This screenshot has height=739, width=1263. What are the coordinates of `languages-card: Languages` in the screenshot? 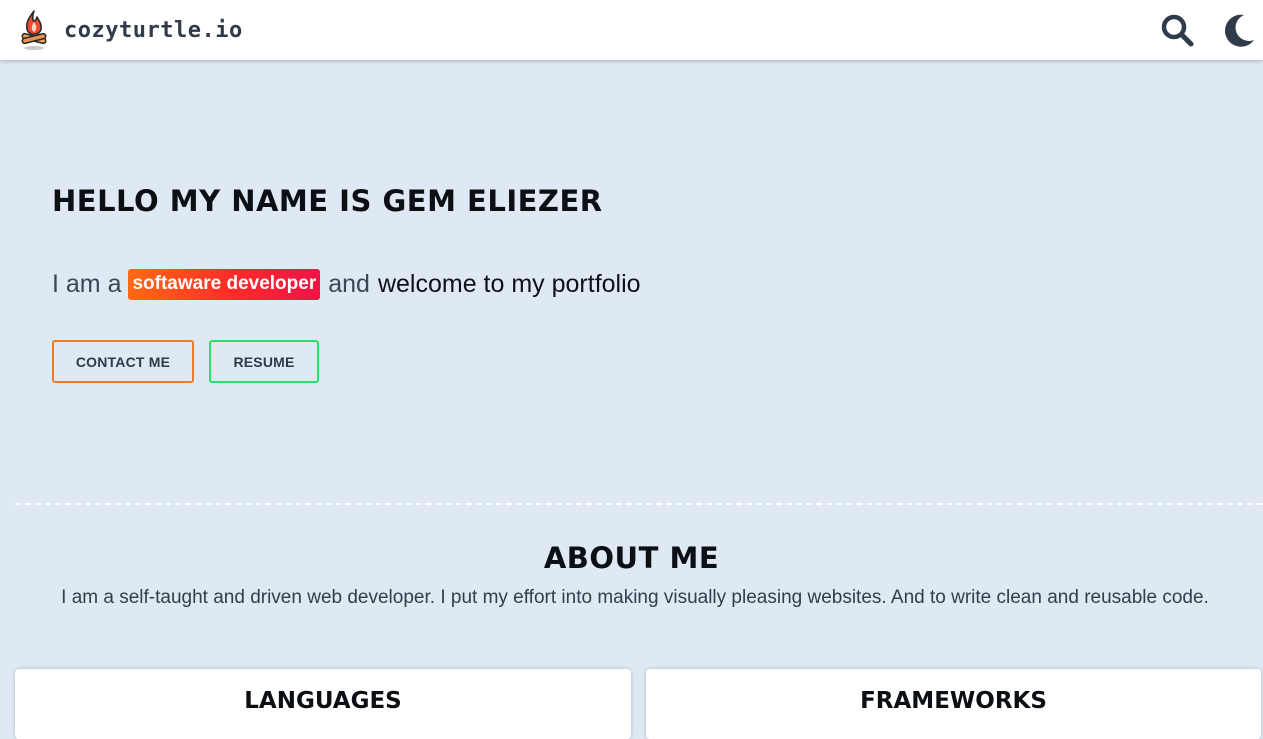 It's located at (323, 704).